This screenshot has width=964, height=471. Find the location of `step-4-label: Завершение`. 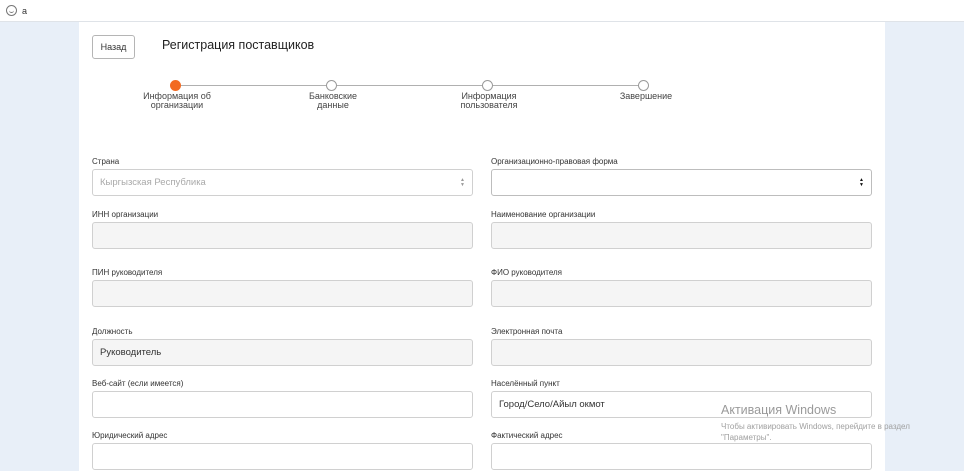

step-4-label: Завершение is located at coordinates (646, 96).